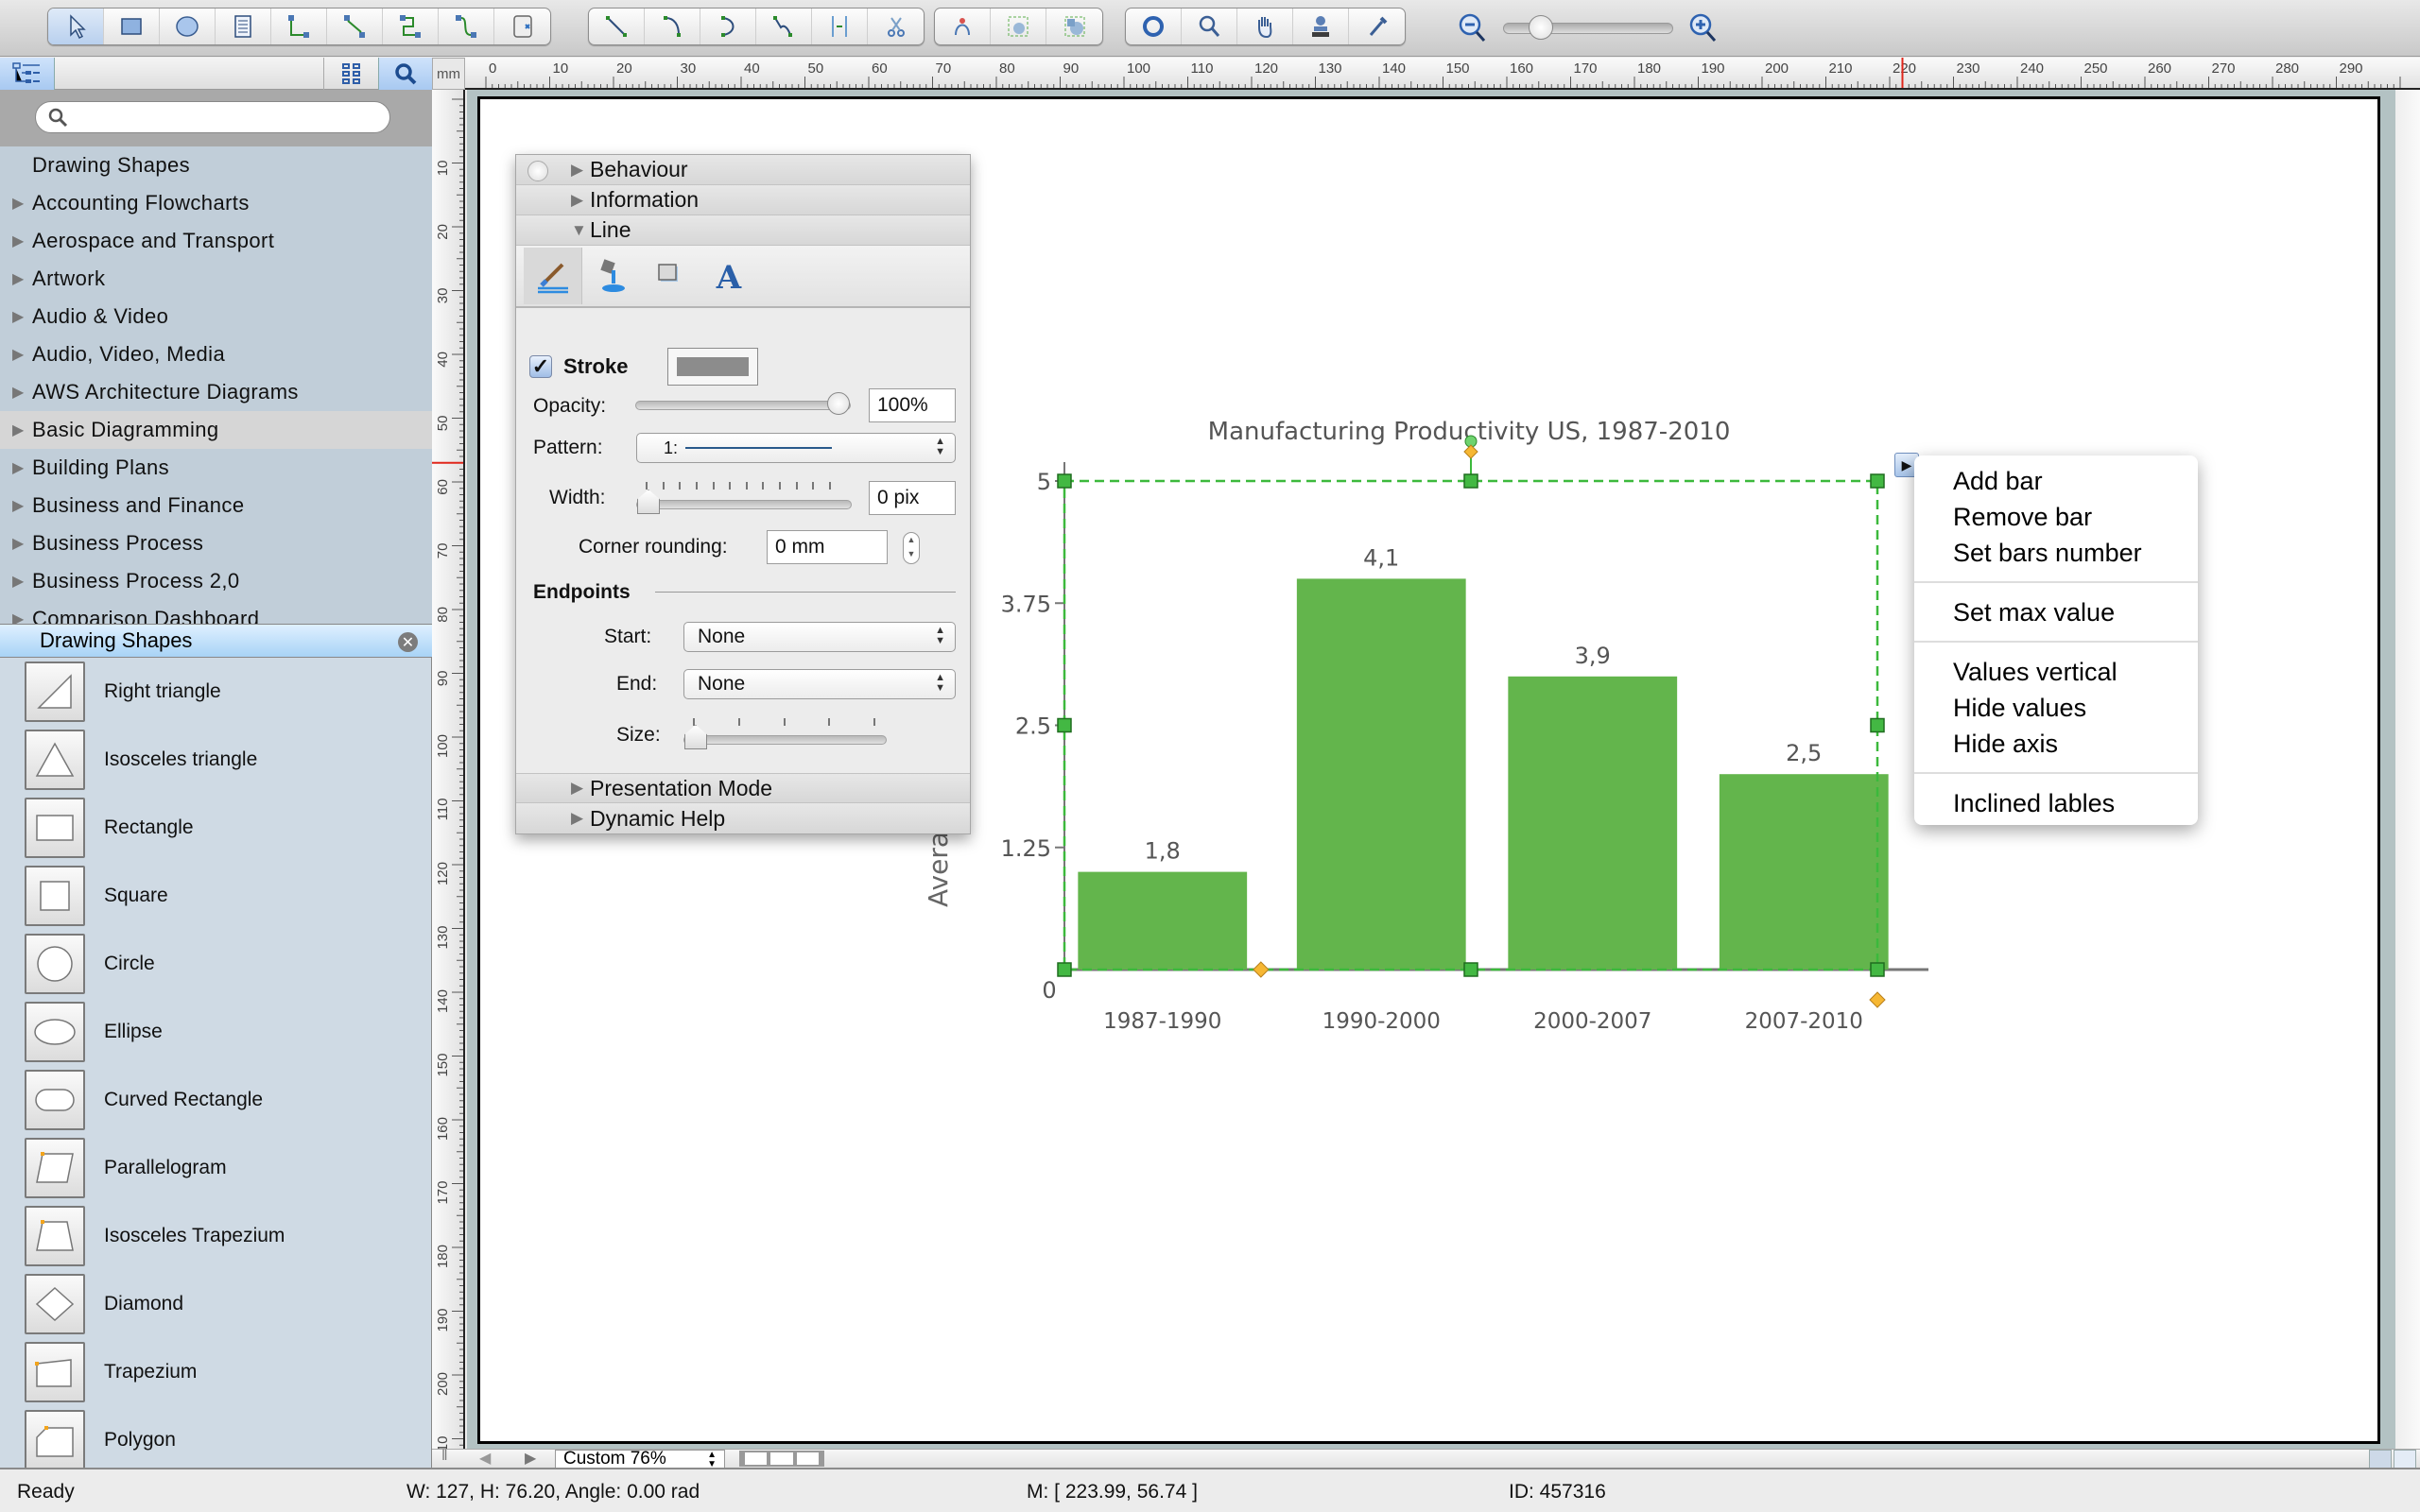 The image size is (2420, 1512). What do you see at coordinates (553, 276) in the screenshot?
I see `tab-line-style` at bounding box center [553, 276].